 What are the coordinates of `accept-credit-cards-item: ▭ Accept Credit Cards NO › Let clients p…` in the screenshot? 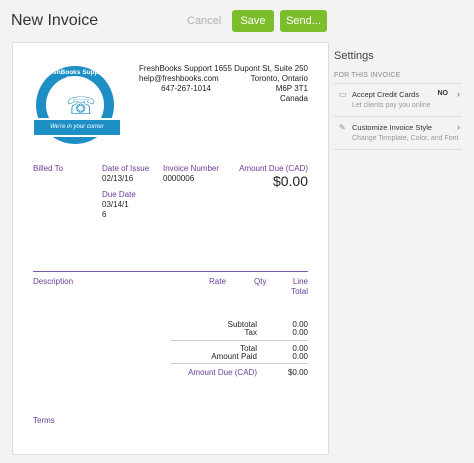 It's located at (398, 99).